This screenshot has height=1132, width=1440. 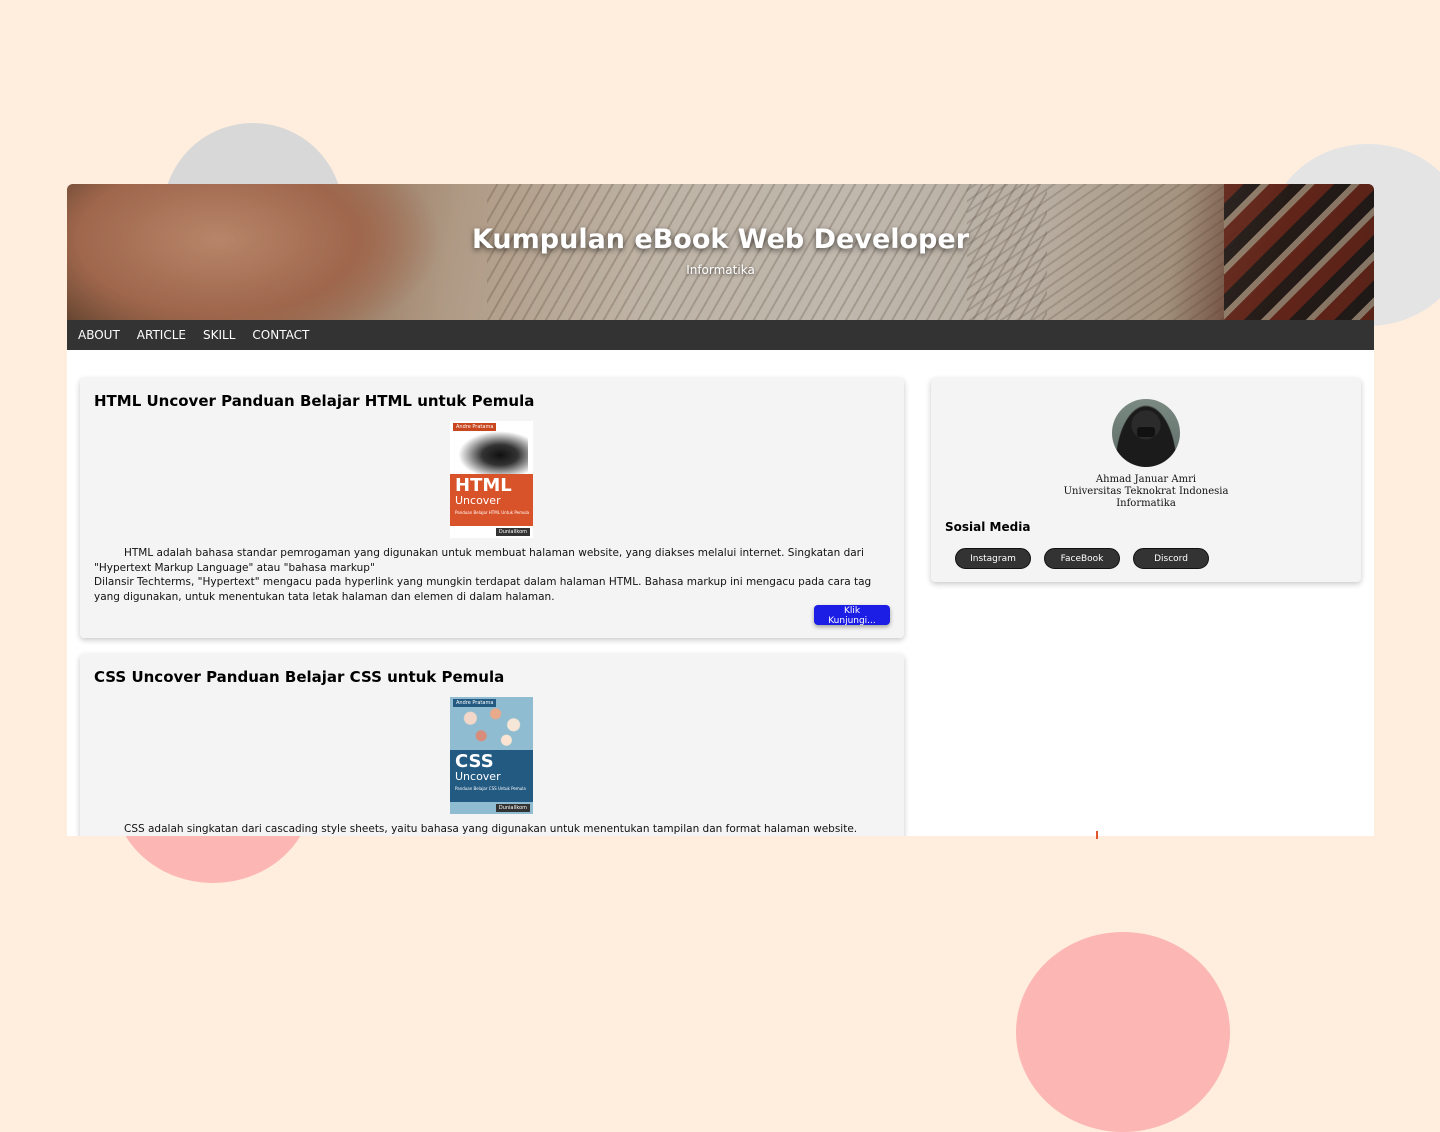 What do you see at coordinates (474, 761) in the screenshot?
I see `cover-title: CSS` at bounding box center [474, 761].